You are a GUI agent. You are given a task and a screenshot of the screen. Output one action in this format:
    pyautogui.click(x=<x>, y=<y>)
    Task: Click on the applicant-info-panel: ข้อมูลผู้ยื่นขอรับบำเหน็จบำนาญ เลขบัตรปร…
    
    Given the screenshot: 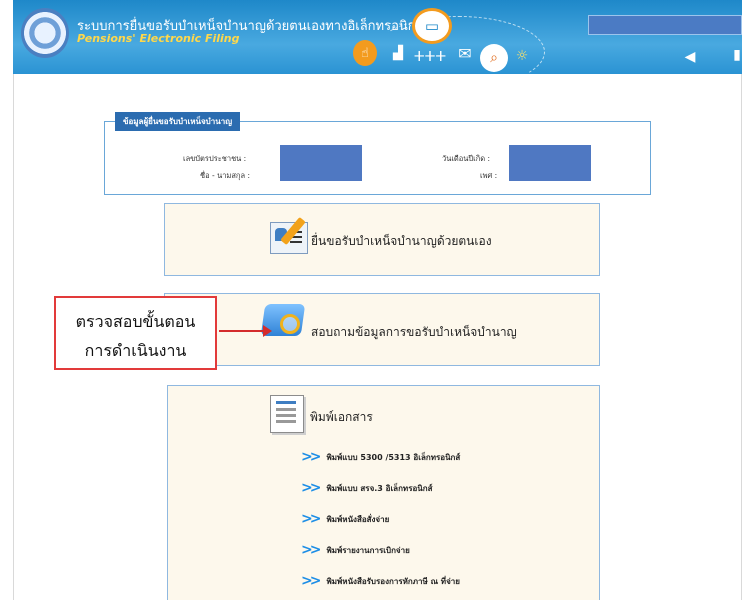 What is the action you would take?
    pyautogui.click(x=377, y=153)
    